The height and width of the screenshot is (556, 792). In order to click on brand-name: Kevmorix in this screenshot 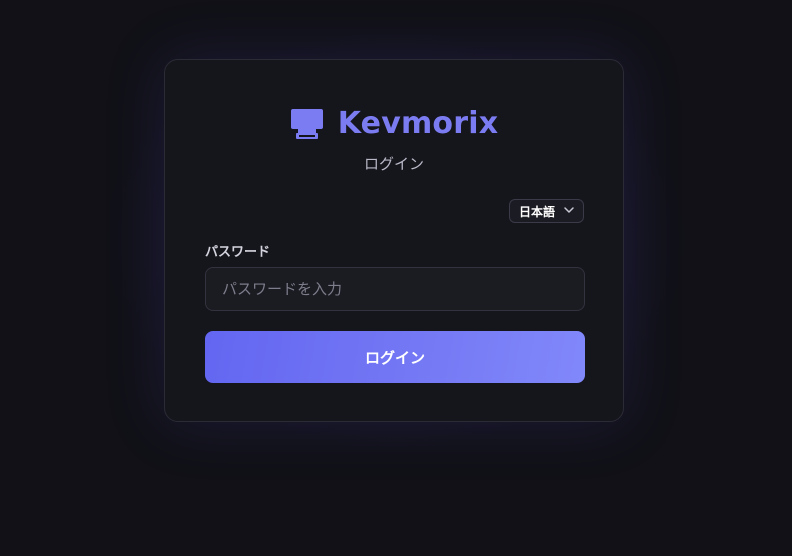, I will do `click(418, 123)`.